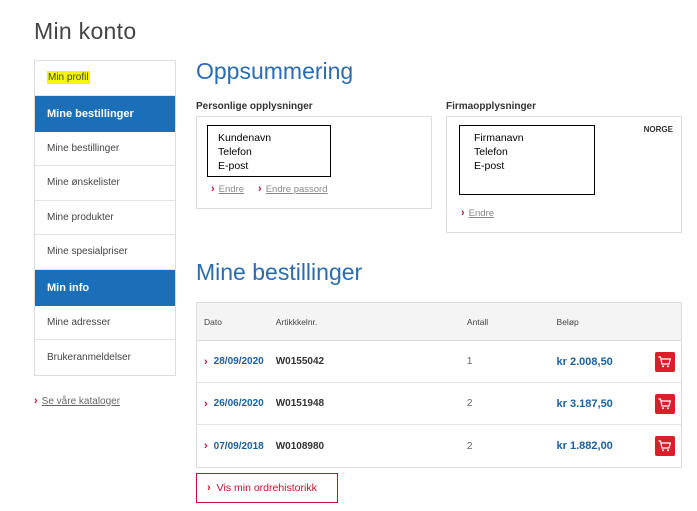  What do you see at coordinates (80, 217) in the screenshot?
I see `sidebar-item-label: Mine produkter` at bounding box center [80, 217].